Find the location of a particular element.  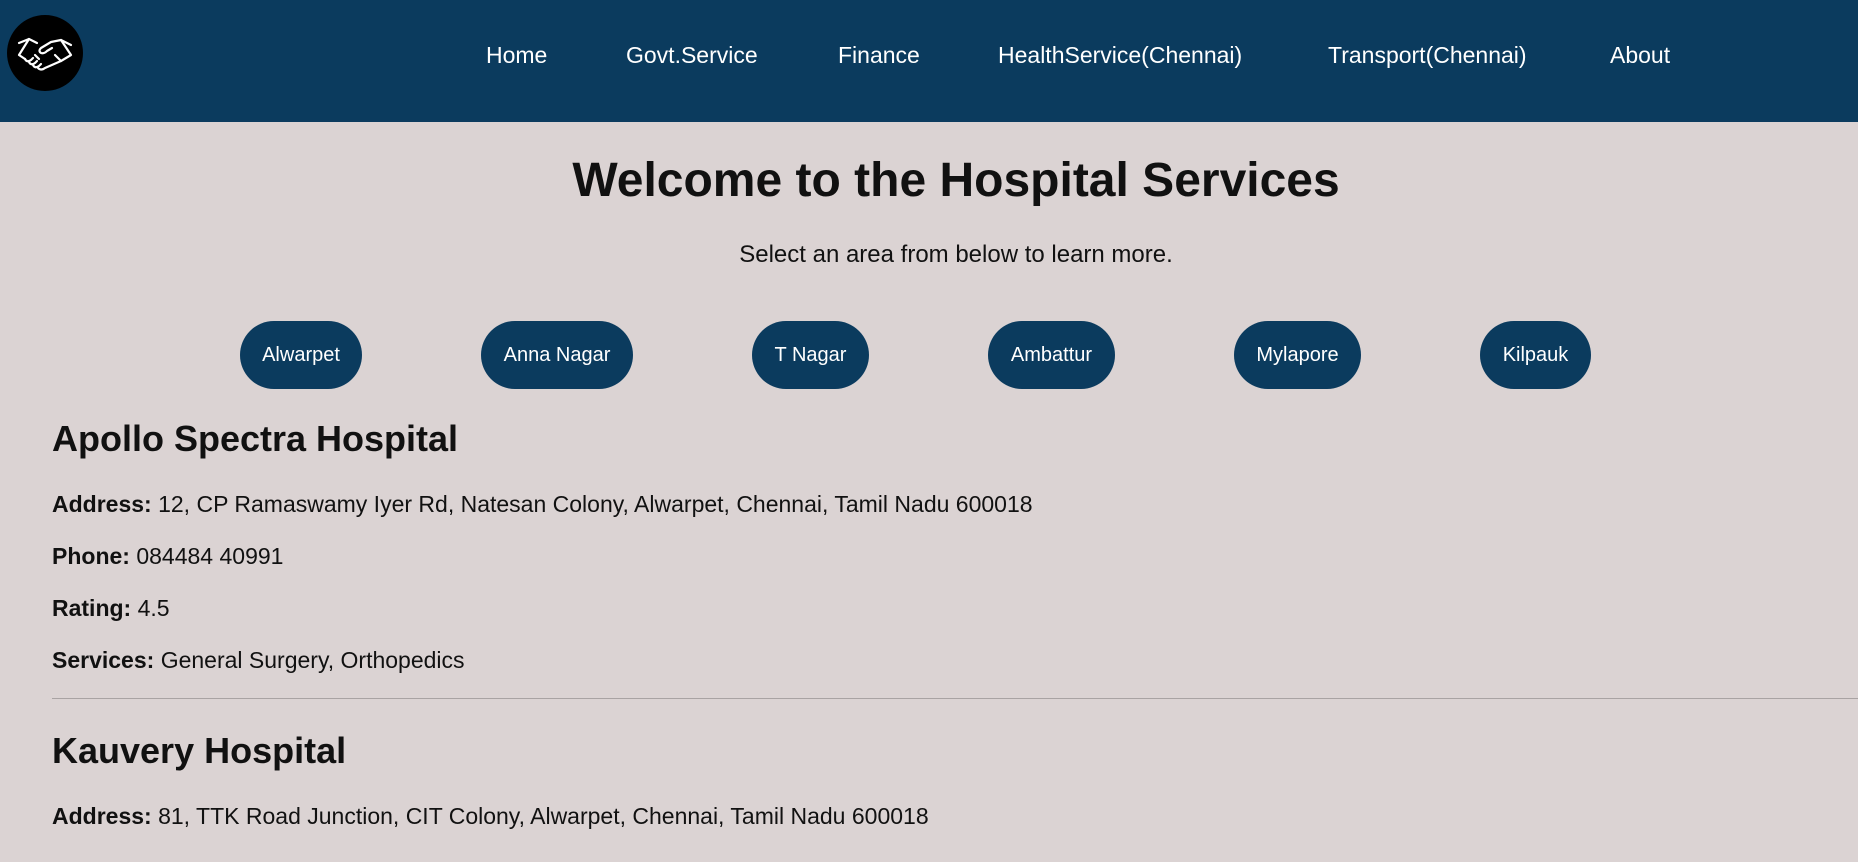

rating-value: 4.5 is located at coordinates (153, 608).